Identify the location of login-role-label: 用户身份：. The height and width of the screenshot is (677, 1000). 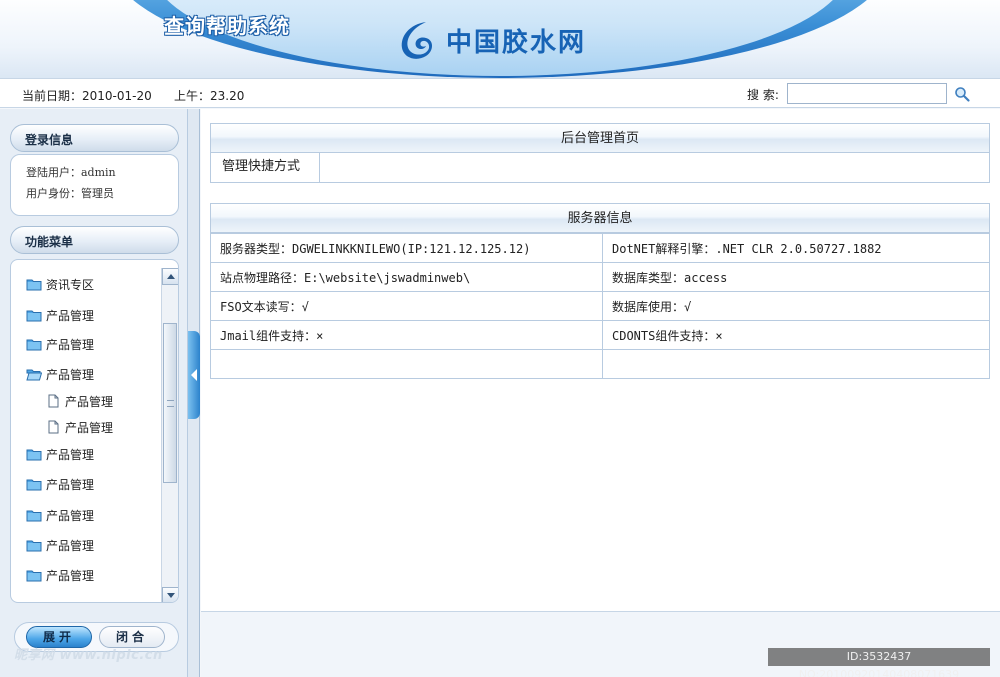
(53, 193).